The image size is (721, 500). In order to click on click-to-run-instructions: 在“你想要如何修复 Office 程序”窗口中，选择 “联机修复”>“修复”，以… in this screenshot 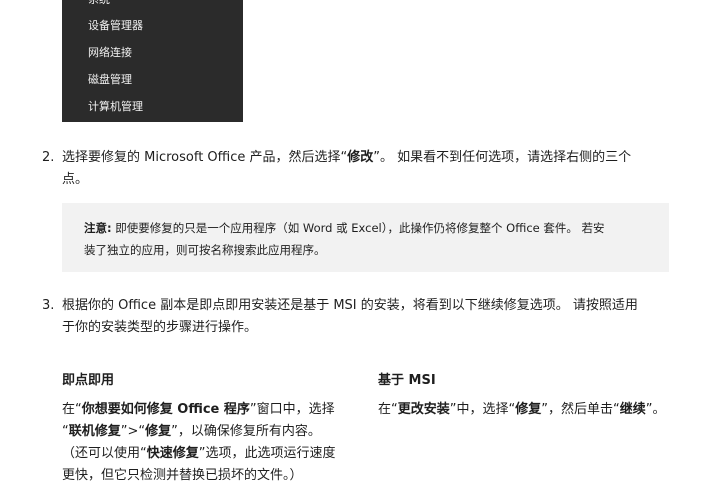, I will do `click(212, 443)`.